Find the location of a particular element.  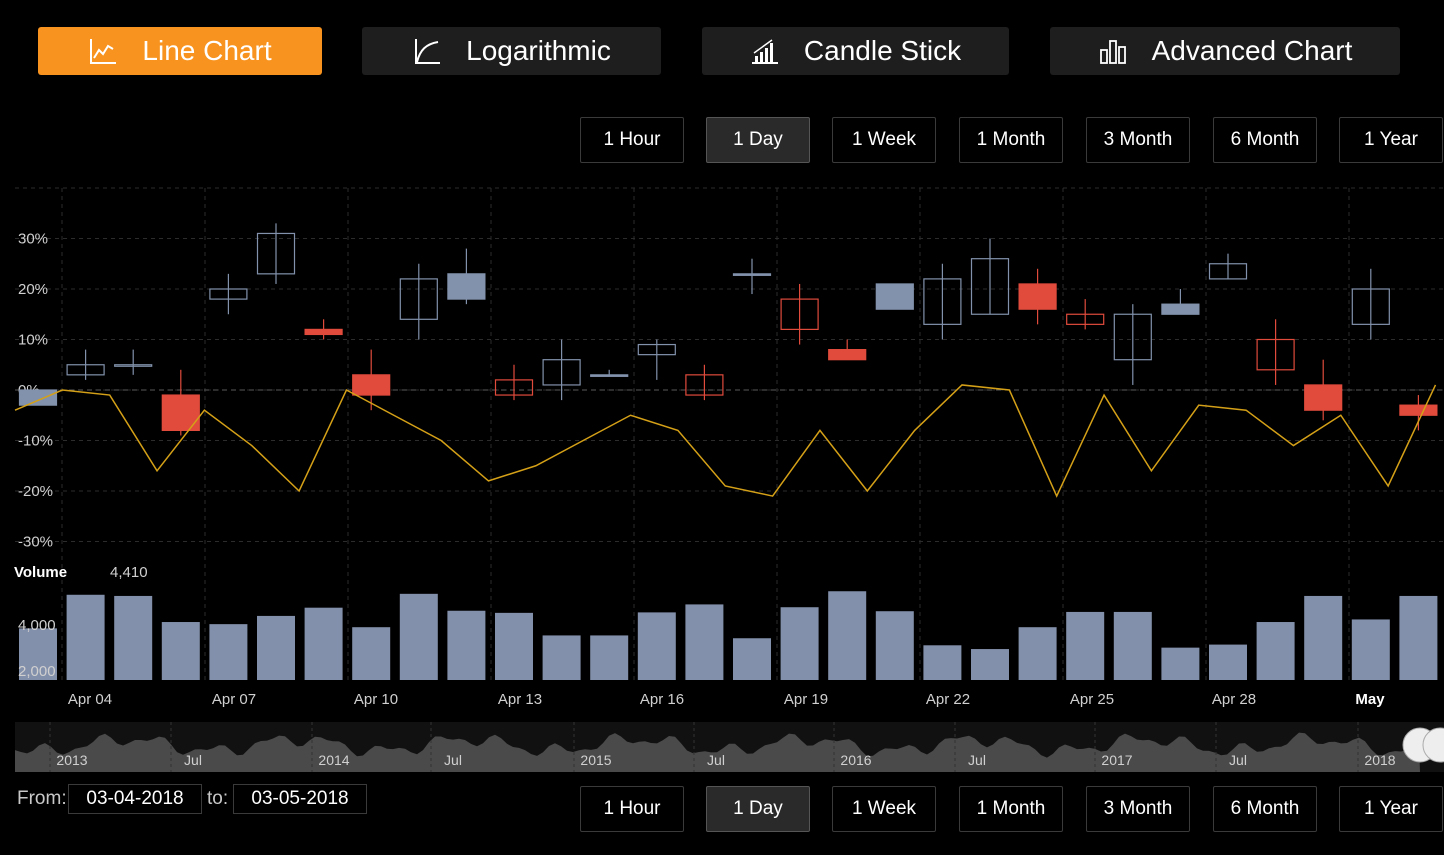

range-1-month-bottom: 1 Month is located at coordinates (1011, 809).